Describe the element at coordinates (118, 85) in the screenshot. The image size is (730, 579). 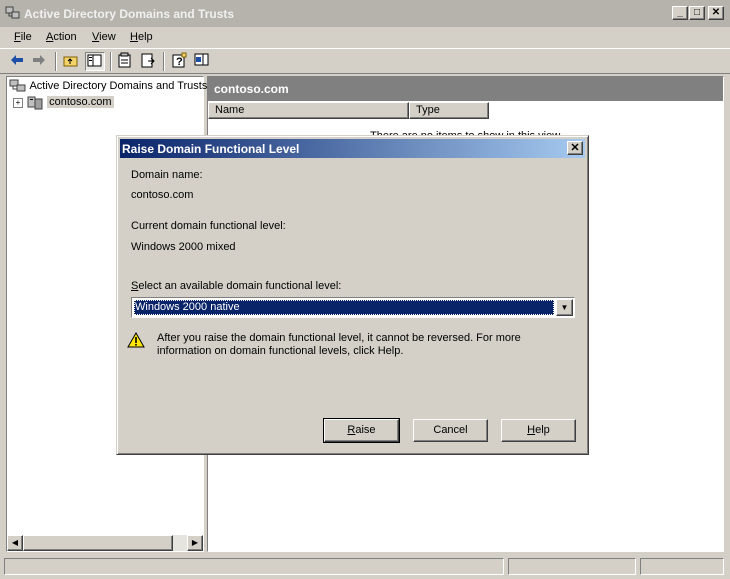
I see `tree-root-label: Active Directory Domains and Trusts` at that location.